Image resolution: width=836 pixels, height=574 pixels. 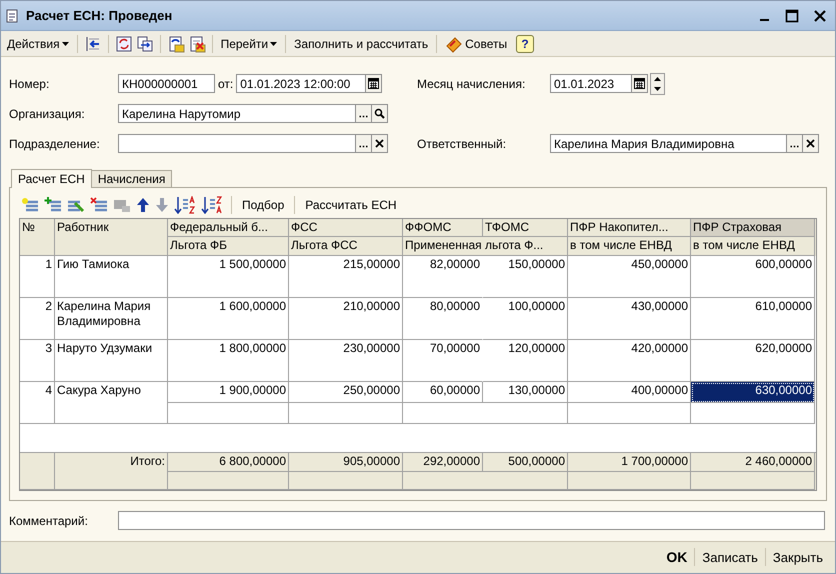 What do you see at coordinates (443, 361) in the screenshot?
I see `table-cell: 70,00000` at bounding box center [443, 361].